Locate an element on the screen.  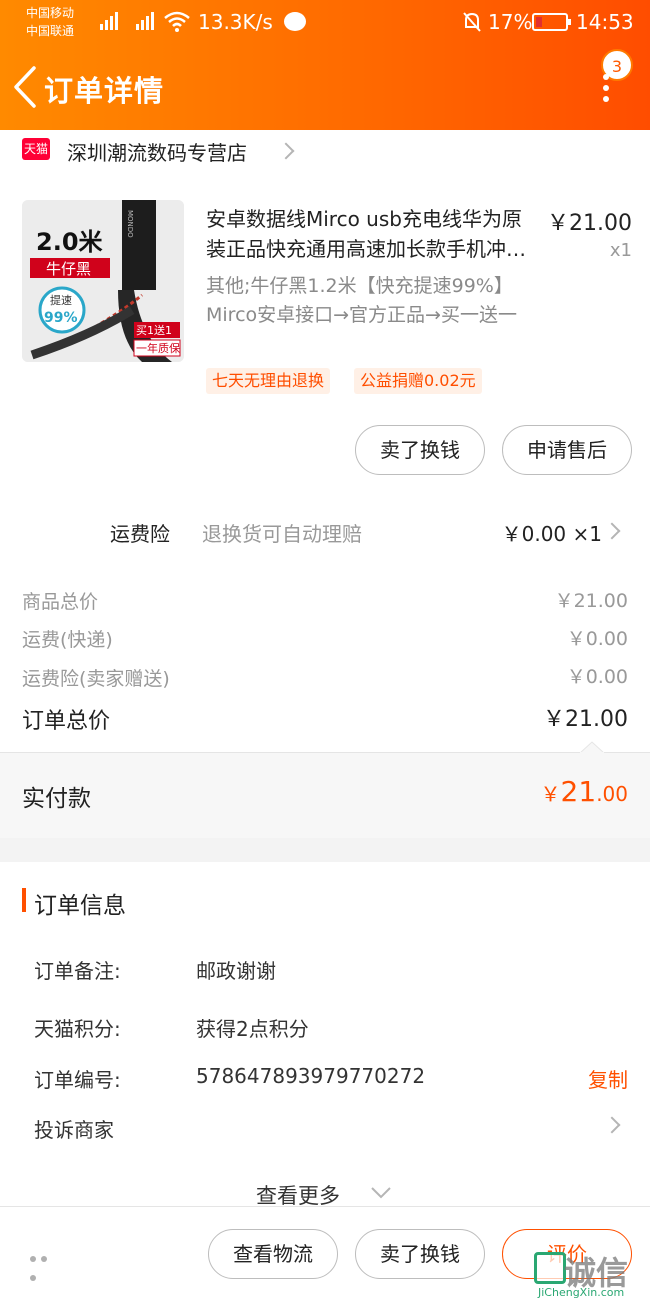
paid-decimal: .00 is located at coordinates (612, 794).